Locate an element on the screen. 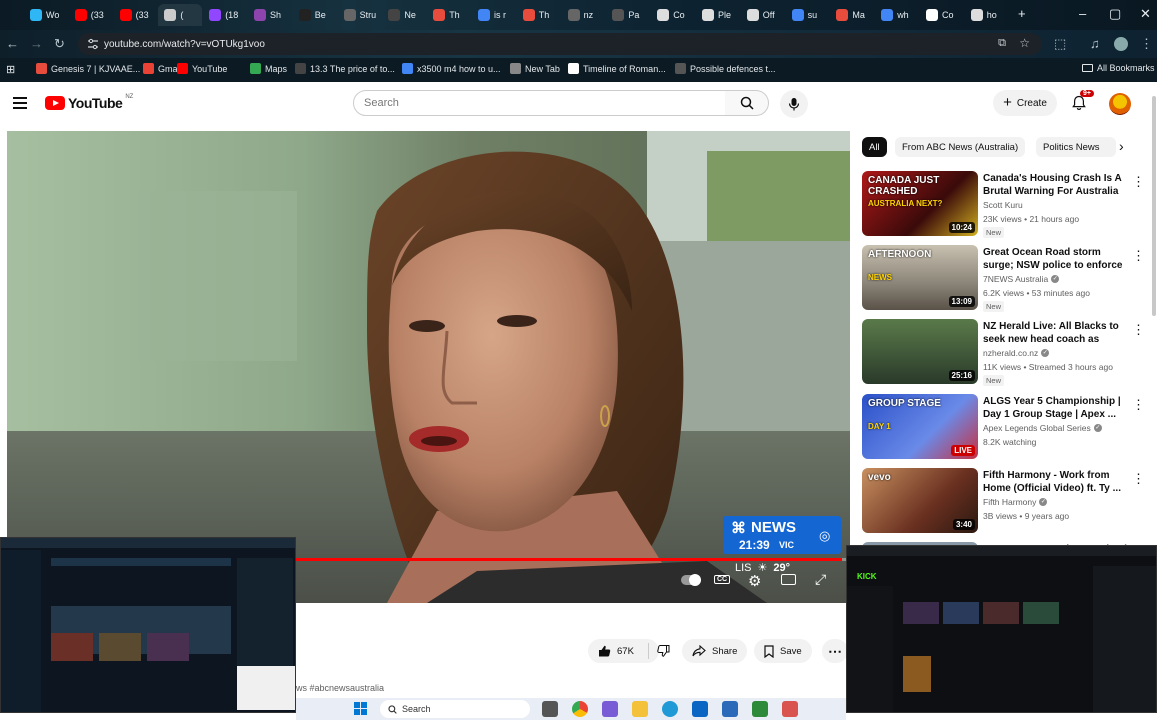 The width and height of the screenshot is (1157, 720). address-bar: youtube.com/watch?v=vOTUkg1voo ⧉ ☆ is located at coordinates (560, 44).